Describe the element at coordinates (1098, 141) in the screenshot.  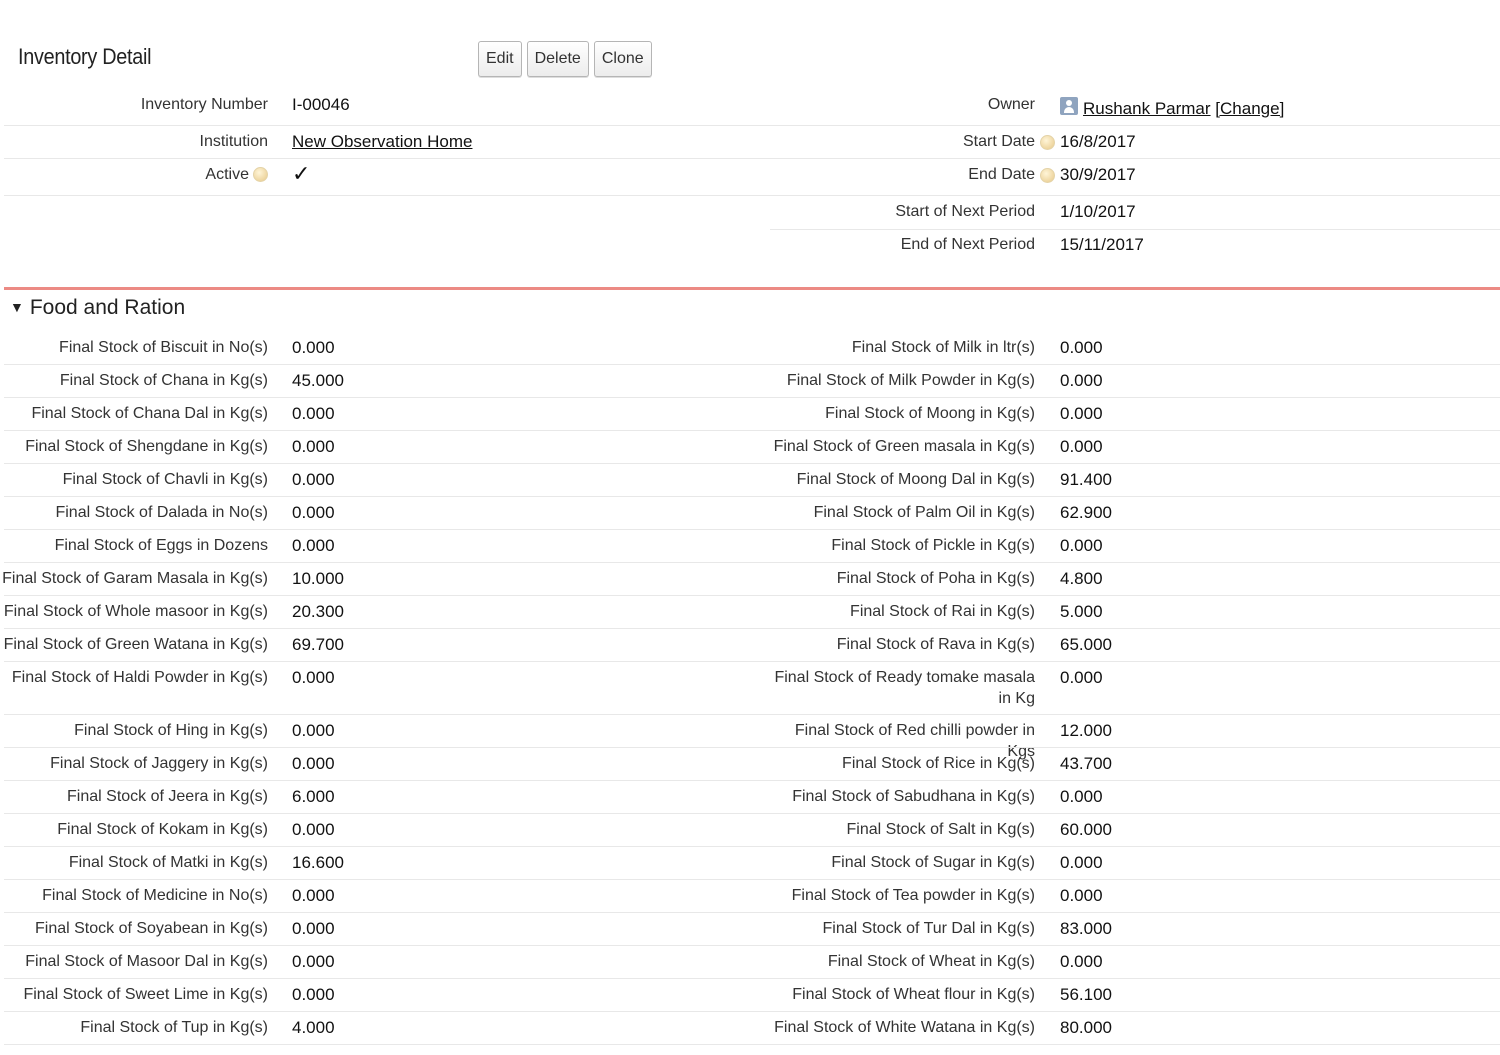
I see `start-date-value: 16/8/2017` at that location.